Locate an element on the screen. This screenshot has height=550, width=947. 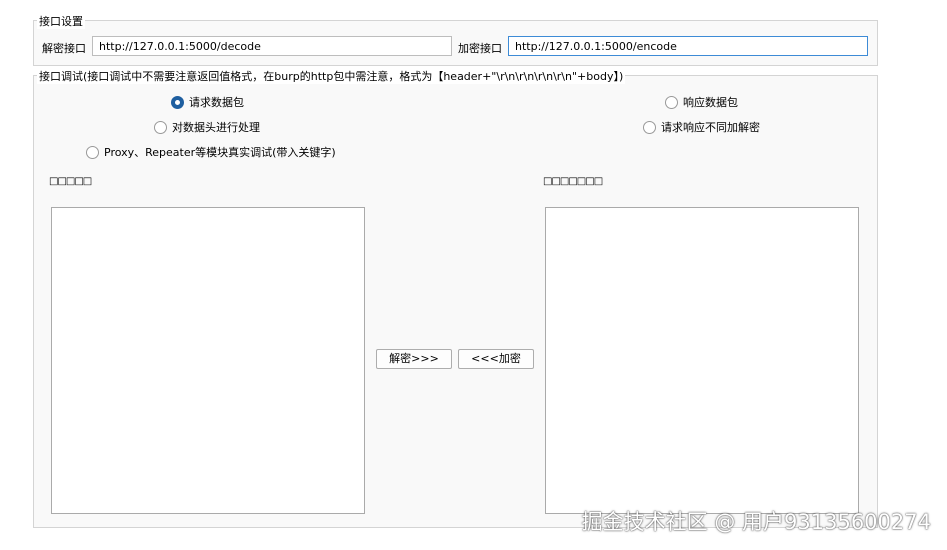
radio-diff-crypto: 请求响应不同加解密 is located at coordinates (701, 127).